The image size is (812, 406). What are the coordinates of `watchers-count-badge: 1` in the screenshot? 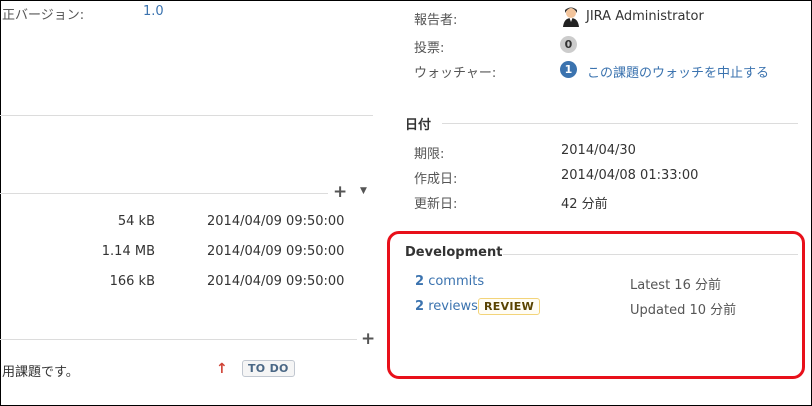 It's located at (568, 69).